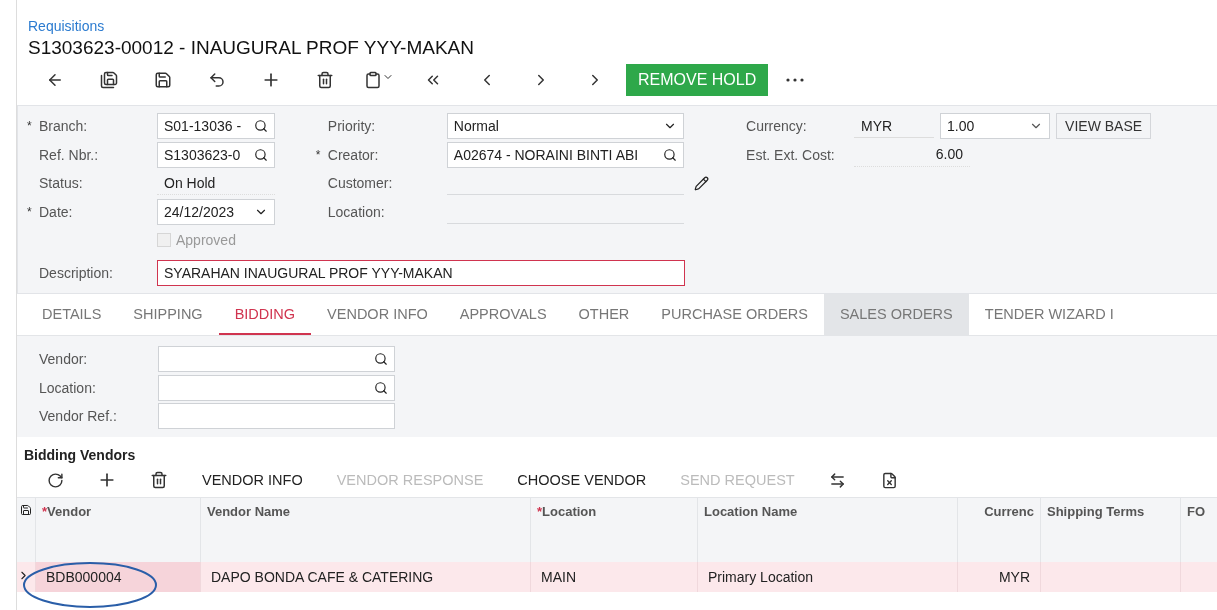 The height and width of the screenshot is (610, 1217). Describe the element at coordinates (78, 416) in the screenshot. I see `field-label: Vendor Ref.:` at that location.